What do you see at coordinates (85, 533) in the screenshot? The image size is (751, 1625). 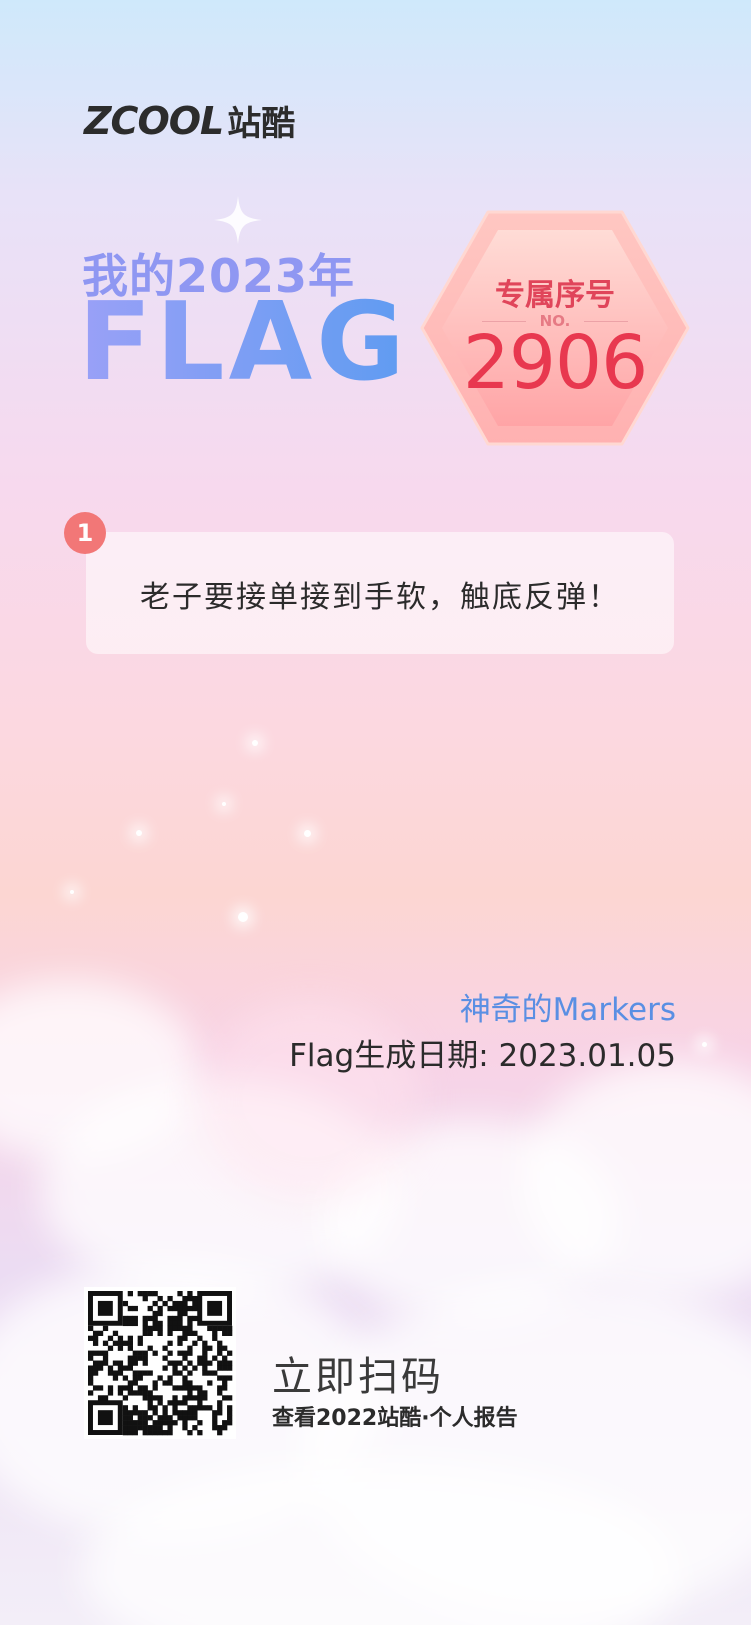 I see `flag-index-badge: 1` at bounding box center [85, 533].